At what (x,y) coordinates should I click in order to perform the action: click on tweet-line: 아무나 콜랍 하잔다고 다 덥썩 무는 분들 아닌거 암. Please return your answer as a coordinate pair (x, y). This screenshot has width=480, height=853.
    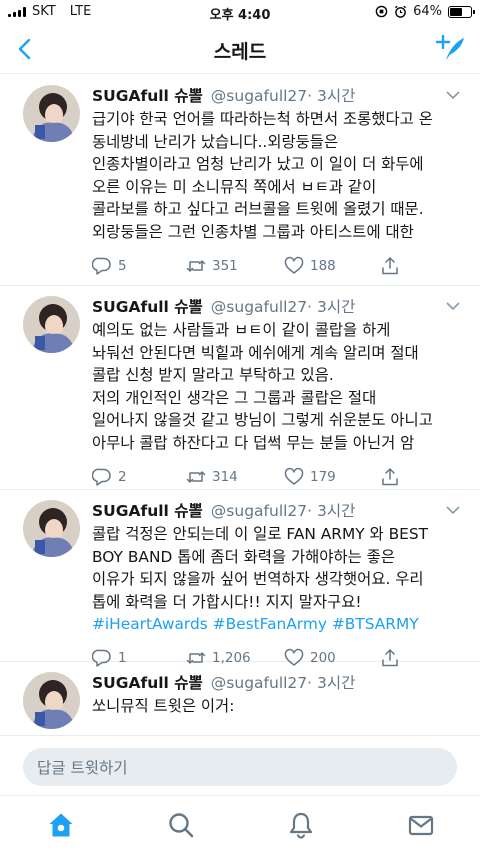
    Looking at the image, I should click on (253, 442).